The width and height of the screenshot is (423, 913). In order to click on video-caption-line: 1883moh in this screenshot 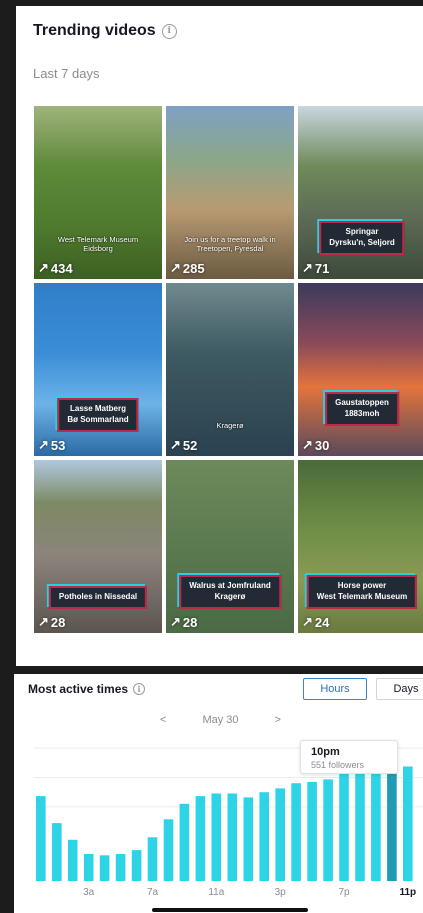, I will do `click(362, 414)`.